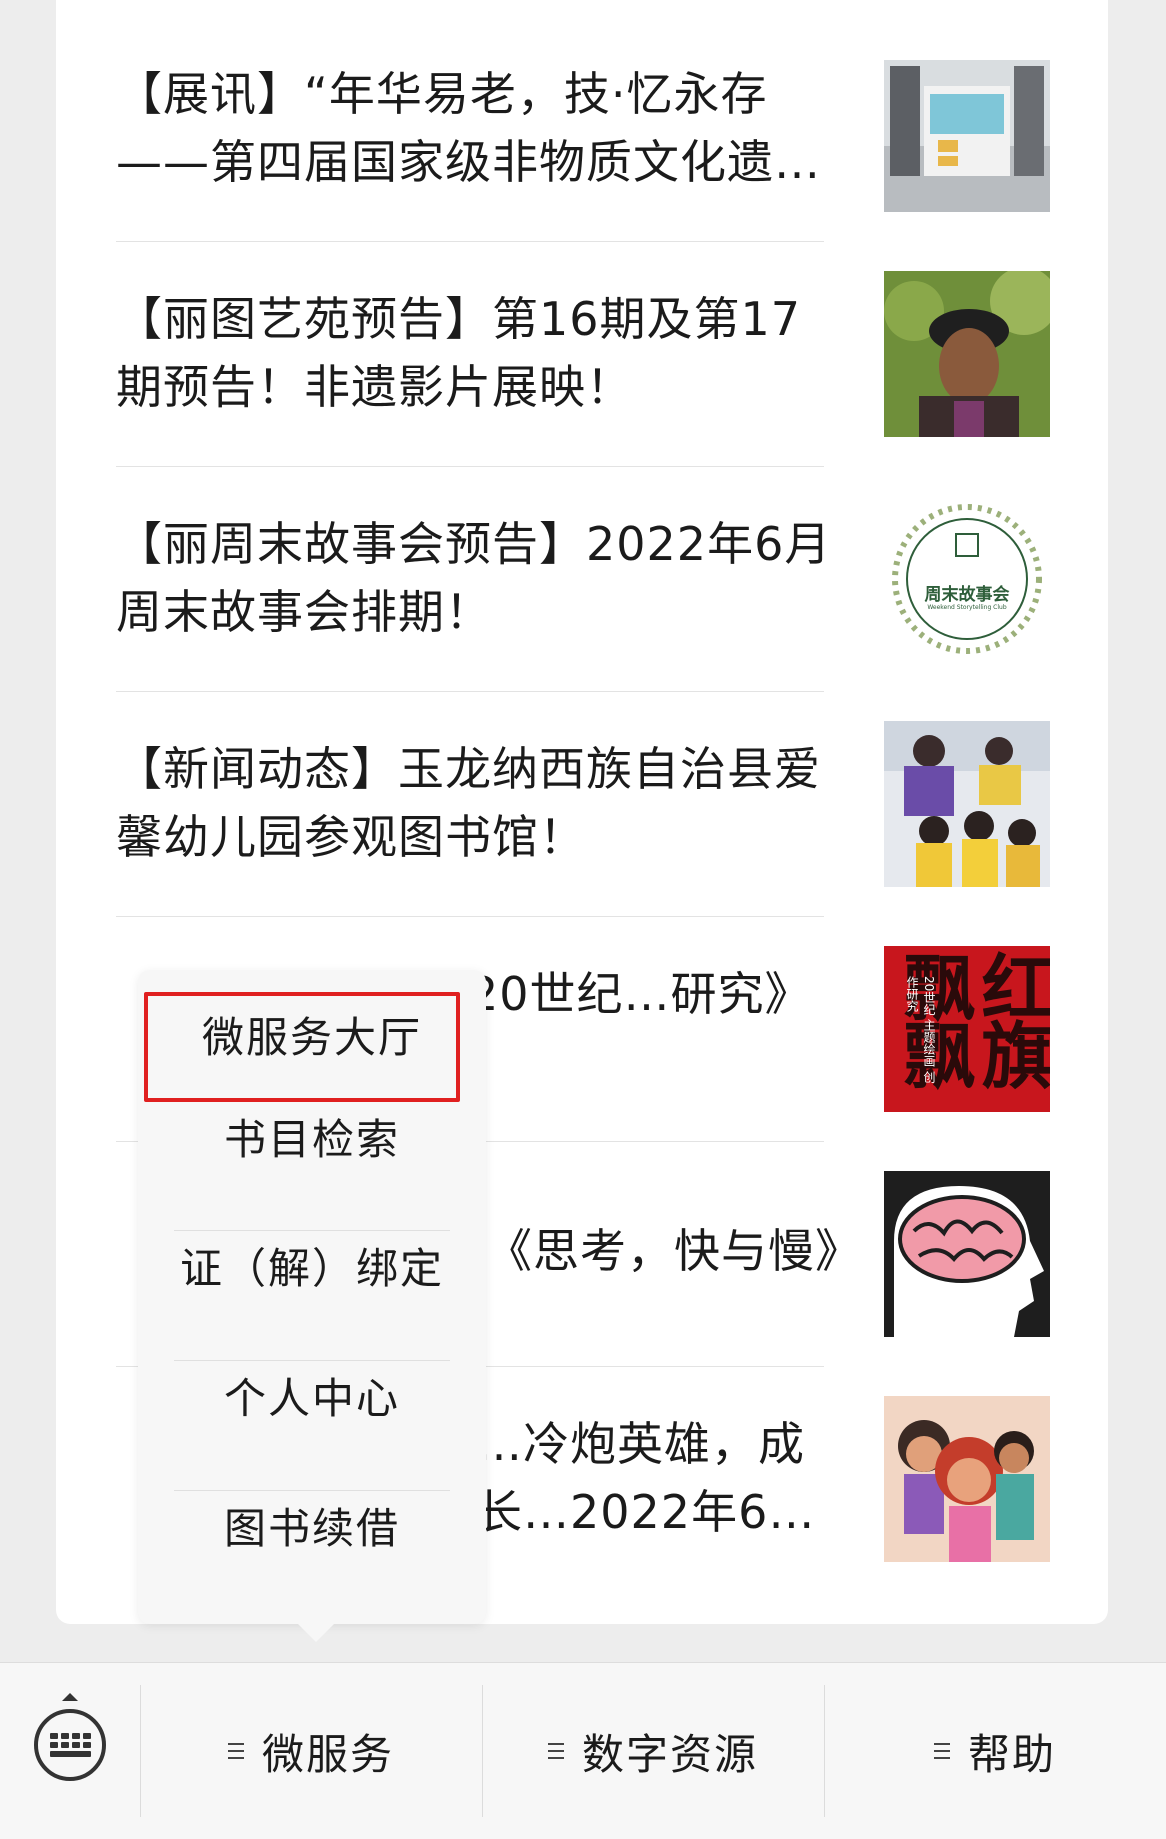 This screenshot has width=1166, height=1839. Describe the element at coordinates (476, 803) in the screenshot. I see `article-title: 【新闻动态】玉龙纳西族自治县爱馨幼儿园参观图书馆！` at that location.